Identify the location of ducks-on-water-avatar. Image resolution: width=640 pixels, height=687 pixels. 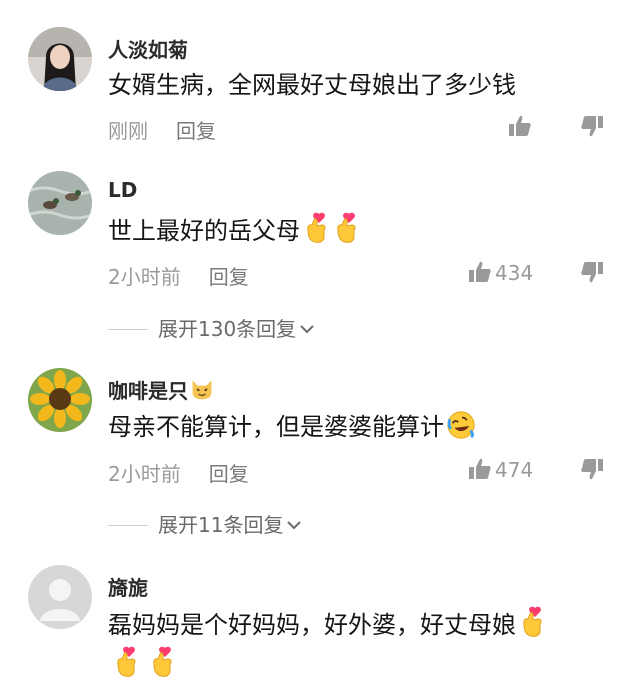
(60, 203).